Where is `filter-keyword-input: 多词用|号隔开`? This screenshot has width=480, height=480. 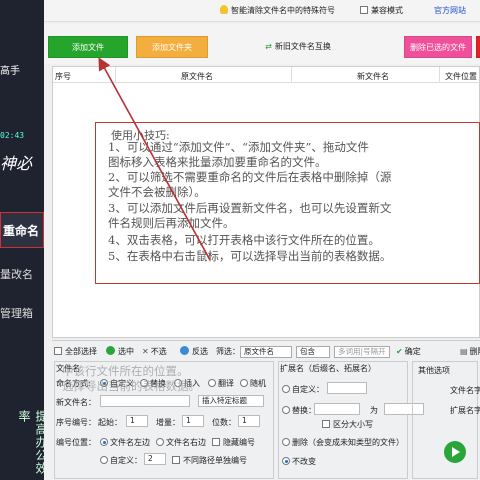
filter-keyword-input: 多词用|号隔开 is located at coordinates (362, 352).